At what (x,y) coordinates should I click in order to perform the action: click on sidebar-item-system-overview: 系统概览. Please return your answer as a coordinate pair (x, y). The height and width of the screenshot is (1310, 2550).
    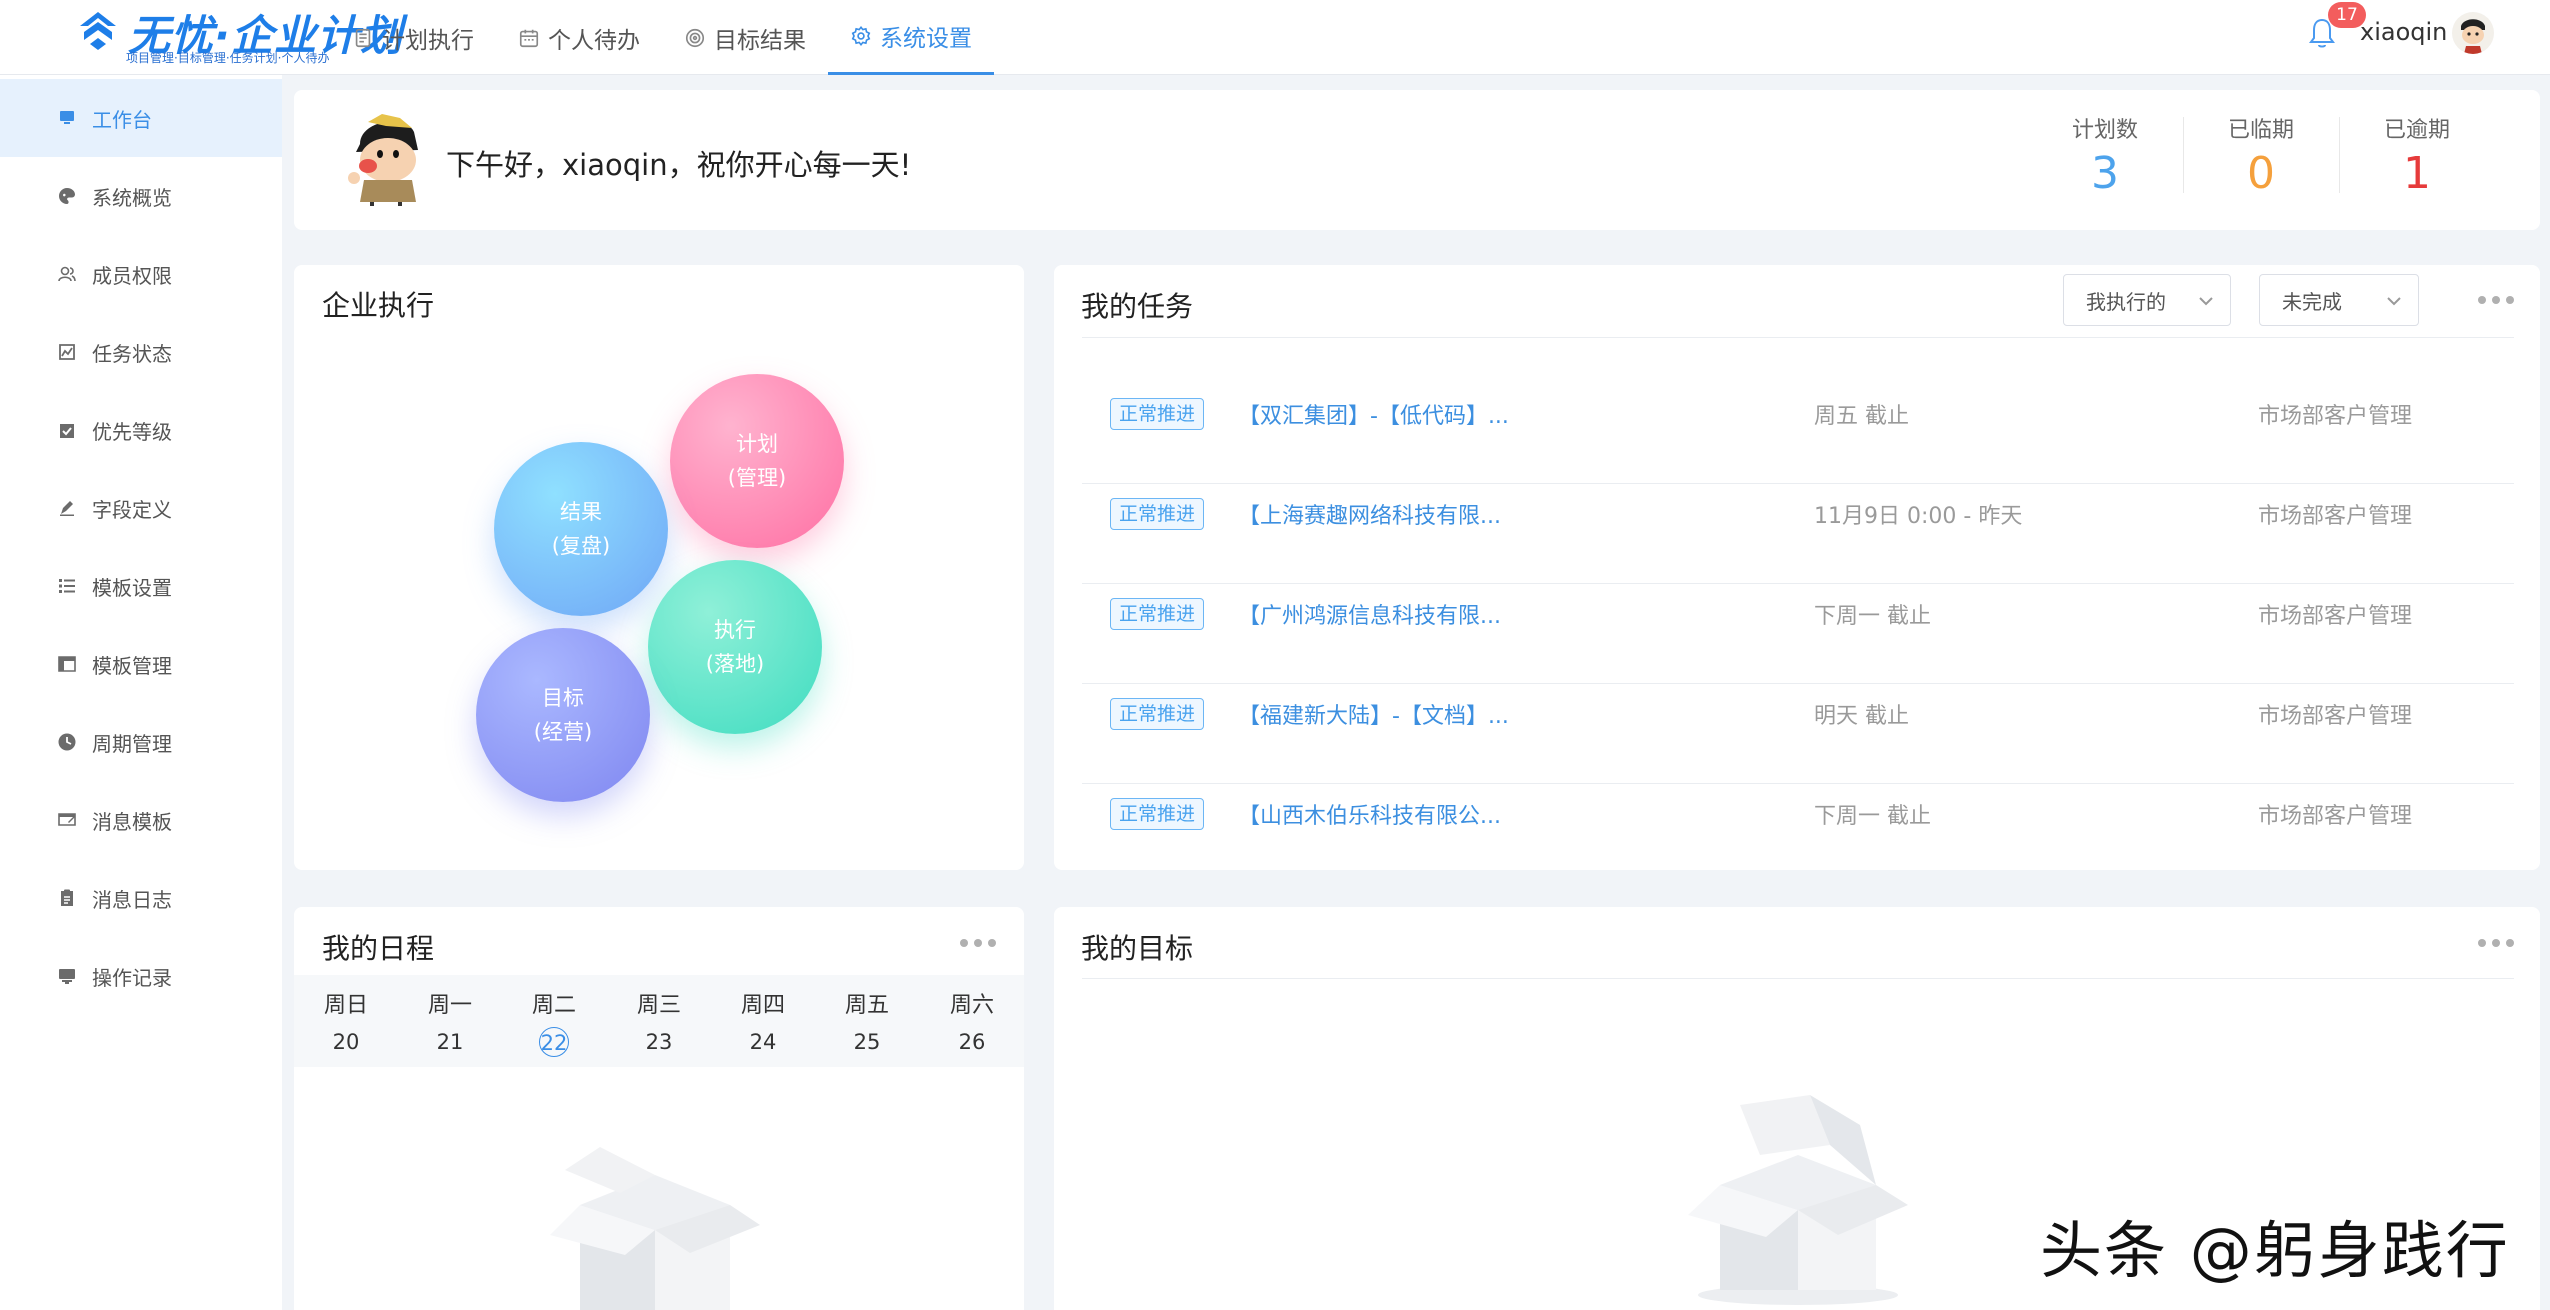
    Looking at the image, I should click on (141, 196).